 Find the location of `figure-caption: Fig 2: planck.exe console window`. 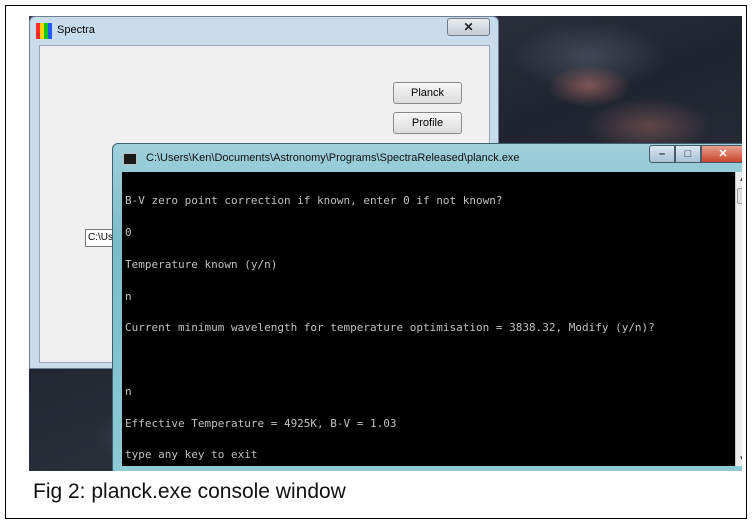

figure-caption: Fig 2: planck.exe console window is located at coordinates (189, 491).